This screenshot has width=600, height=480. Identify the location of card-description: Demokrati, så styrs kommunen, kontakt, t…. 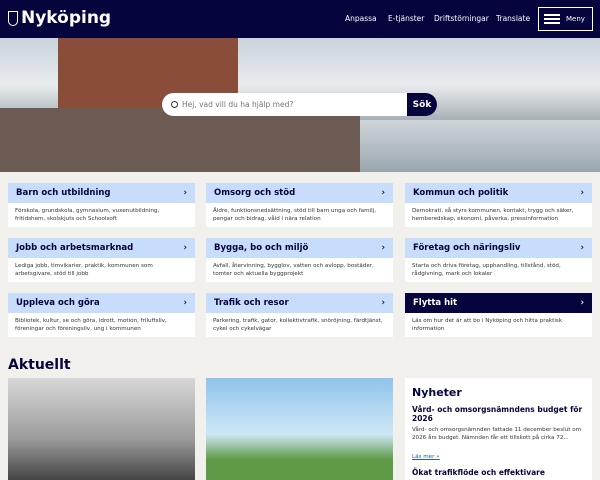
(493, 215).